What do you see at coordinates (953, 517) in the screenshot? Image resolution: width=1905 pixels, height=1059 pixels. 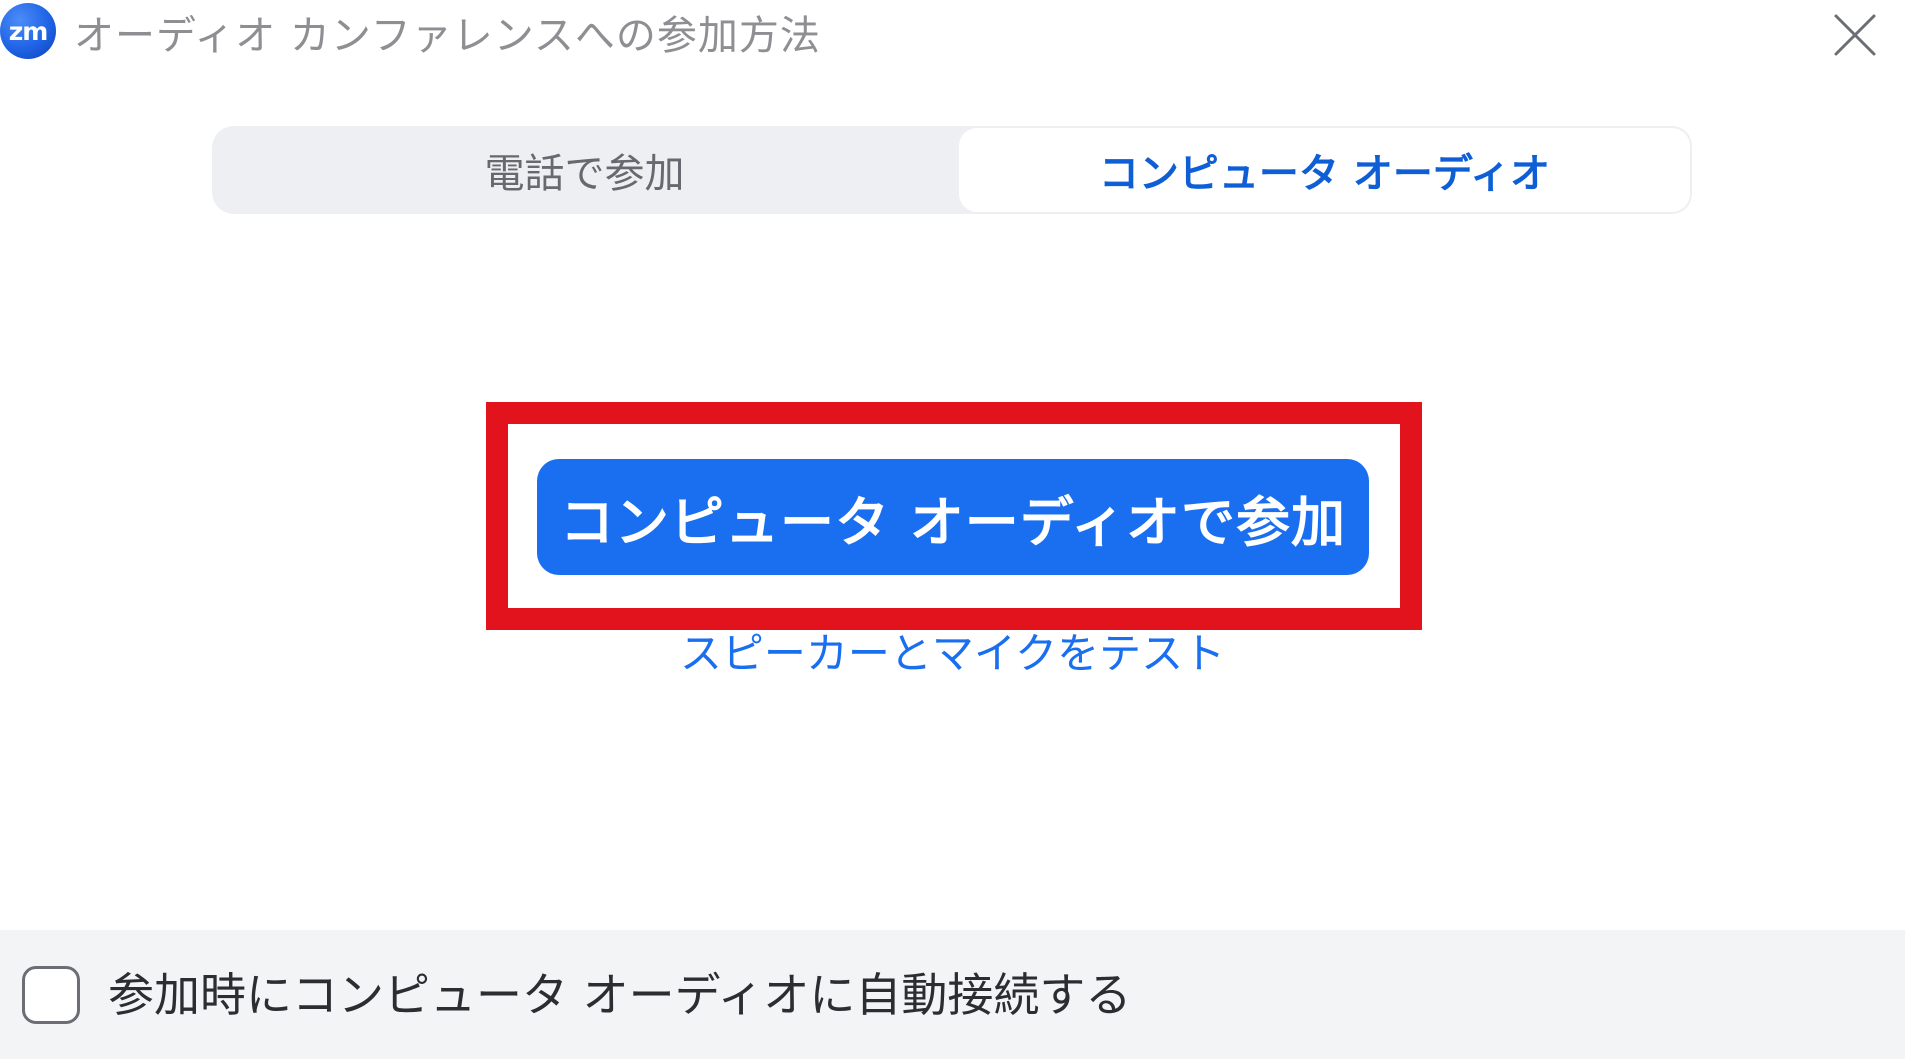 I see `join-computer-audio-button: コンピュータ オーディオで参加` at bounding box center [953, 517].